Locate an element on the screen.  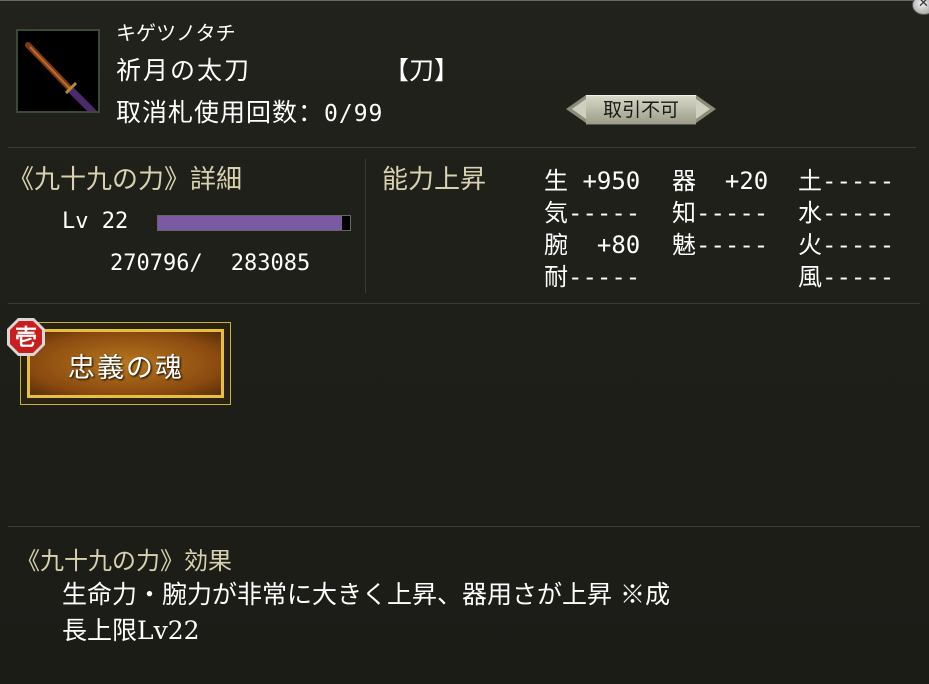
exp-max: 283085 is located at coordinates (270, 263).